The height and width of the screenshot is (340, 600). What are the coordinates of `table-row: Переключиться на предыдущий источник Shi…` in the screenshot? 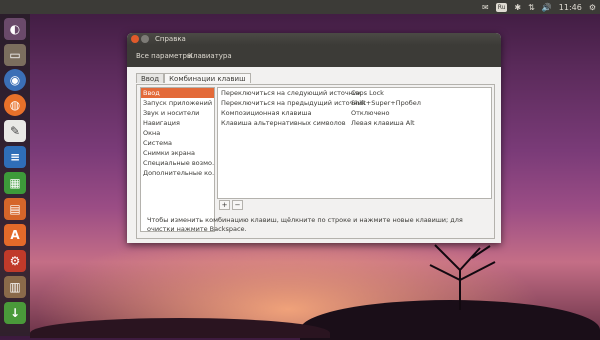 It's located at (354, 103).